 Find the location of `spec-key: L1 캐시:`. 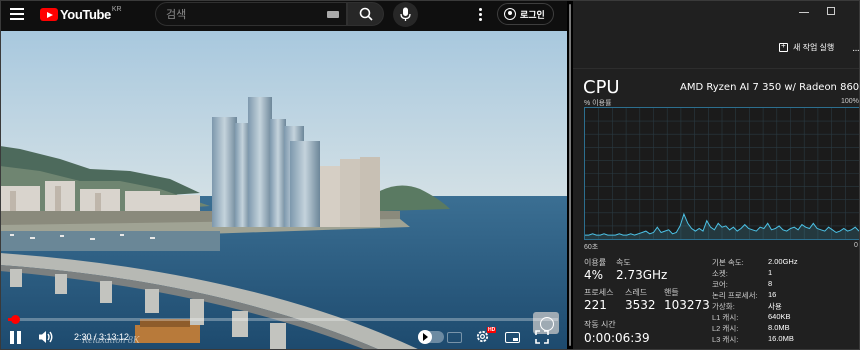

spec-key: L1 캐시: is located at coordinates (725, 317).